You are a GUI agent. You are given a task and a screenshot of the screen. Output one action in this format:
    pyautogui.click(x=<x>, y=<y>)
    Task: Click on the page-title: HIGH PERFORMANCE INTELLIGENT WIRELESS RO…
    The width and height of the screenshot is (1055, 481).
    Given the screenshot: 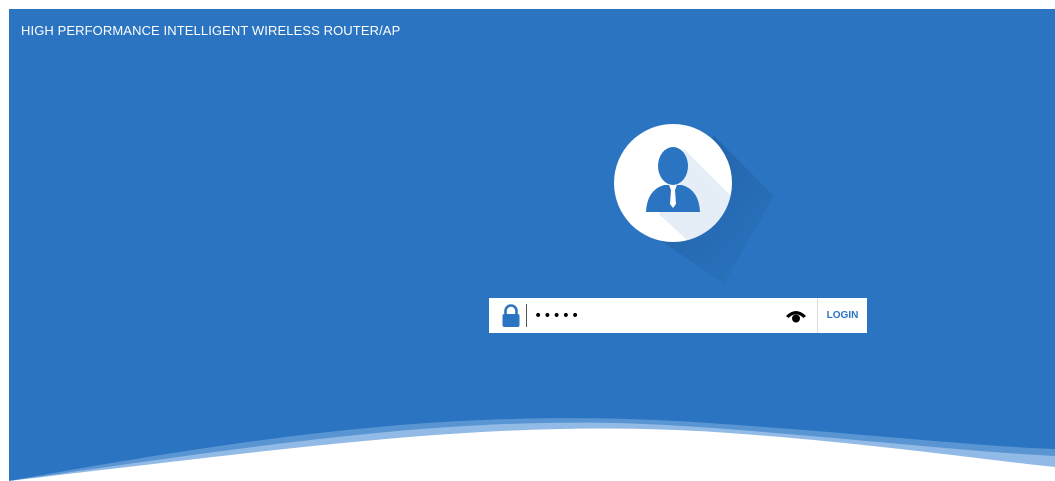 What is the action you would take?
    pyautogui.click(x=211, y=30)
    